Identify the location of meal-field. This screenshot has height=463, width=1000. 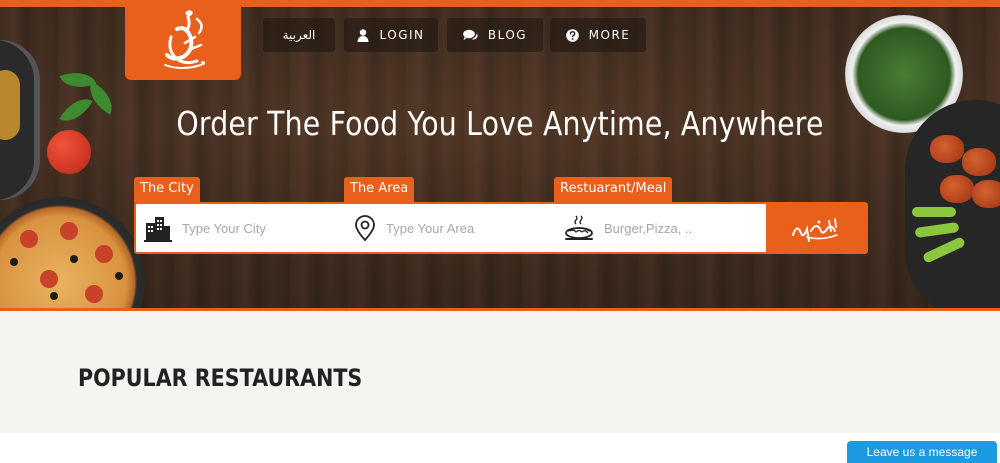
(661, 228).